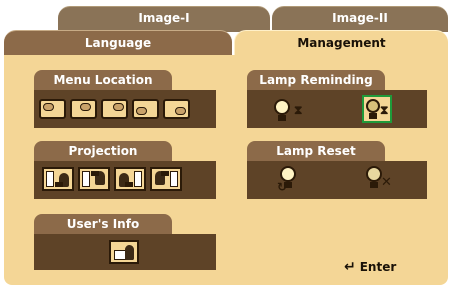  I want to click on users-info-title: User's Info, so click(103, 224).